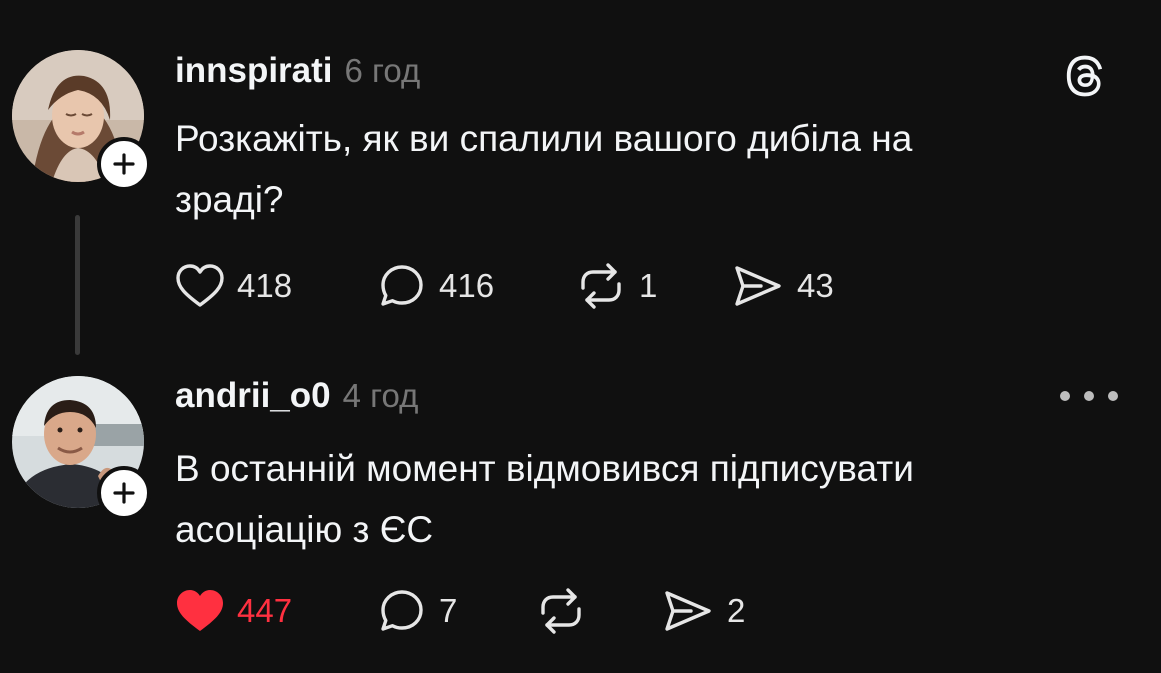 This screenshot has width=1161, height=673. What do you see at coordinates (383, 71) in the screenshot?
I see `timestamp: 6 год` at bounding box center [383, 71].